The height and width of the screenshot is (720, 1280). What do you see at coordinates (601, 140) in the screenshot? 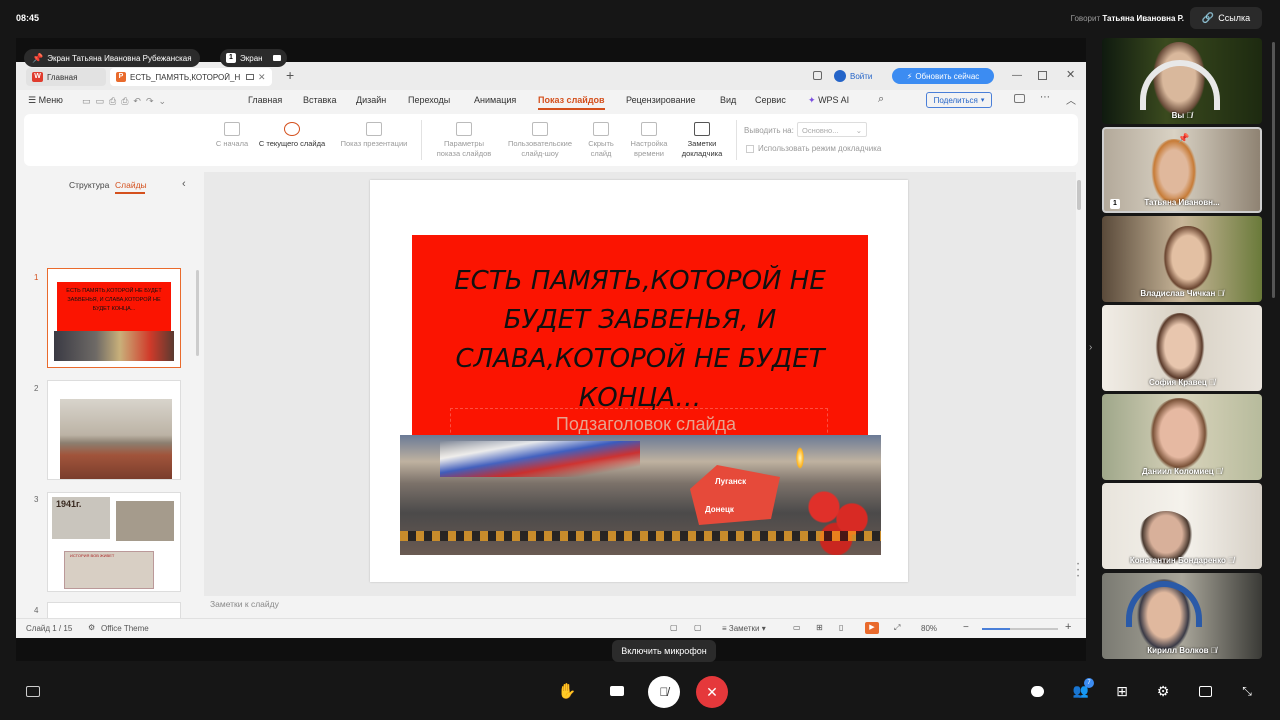
I see `hide-slide-button: Скрыть слайд` at bounding box center [601, 140].